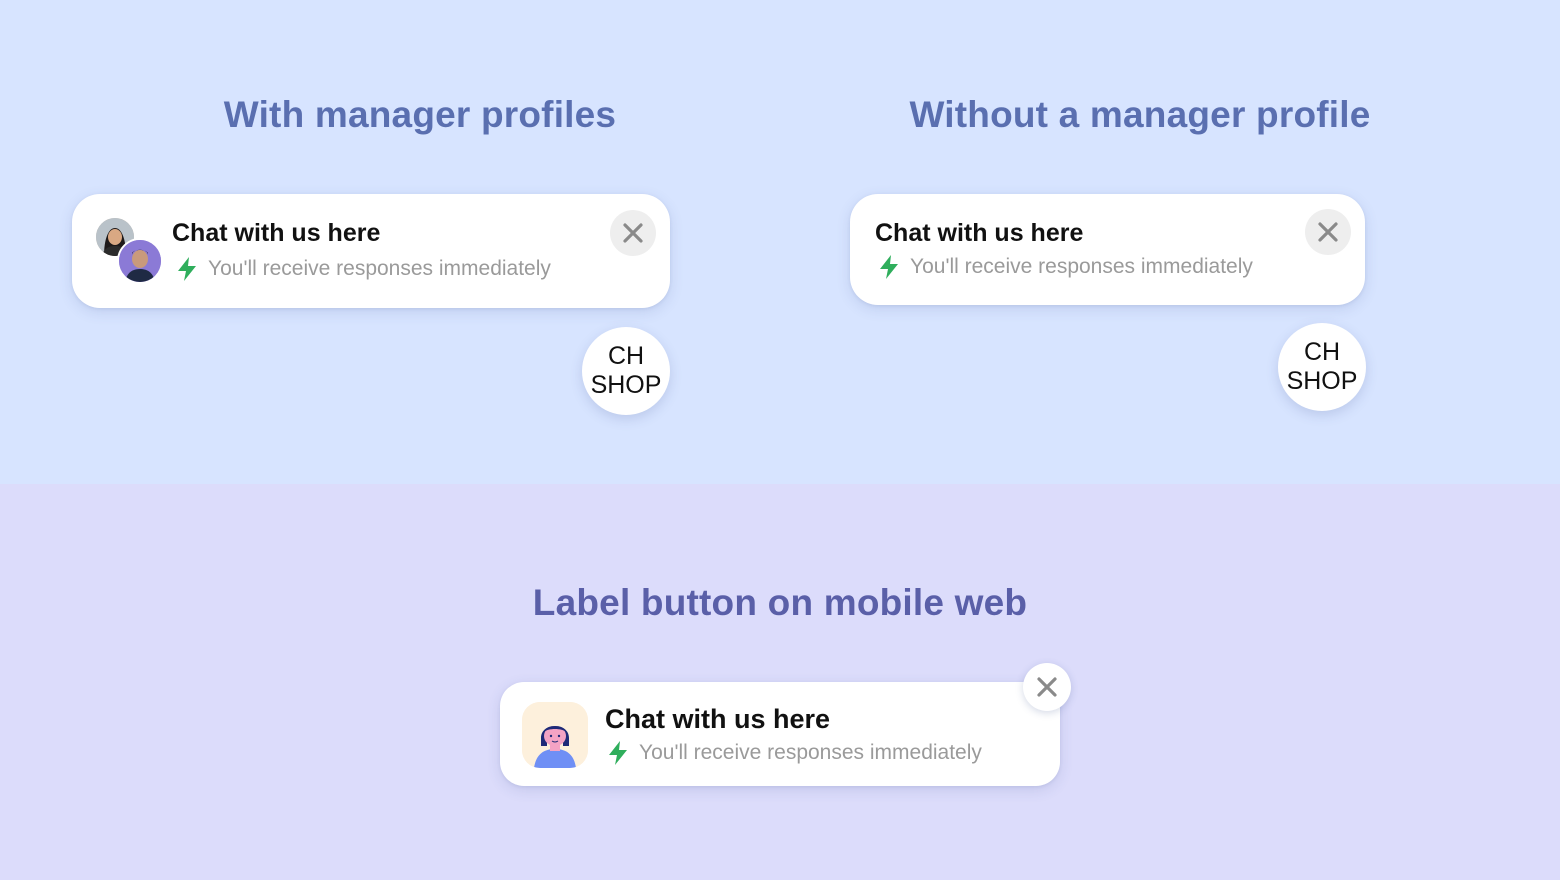  Describe the element at coordinates (780, 602) in the screenshot. I see `mobile-web-heading: Label button on mobile web` at that location.